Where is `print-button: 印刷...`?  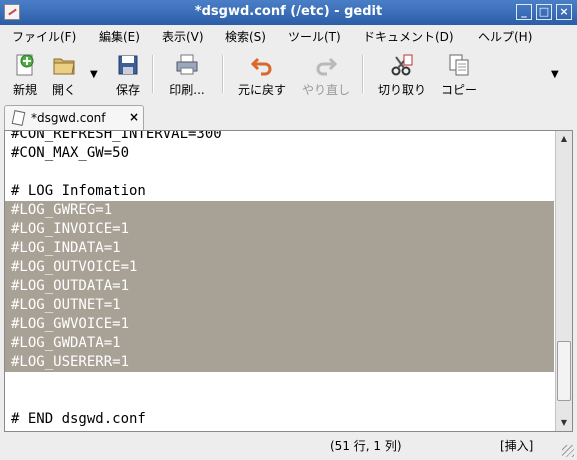
print-button: 印刷... is located at coordinates (187, 75).